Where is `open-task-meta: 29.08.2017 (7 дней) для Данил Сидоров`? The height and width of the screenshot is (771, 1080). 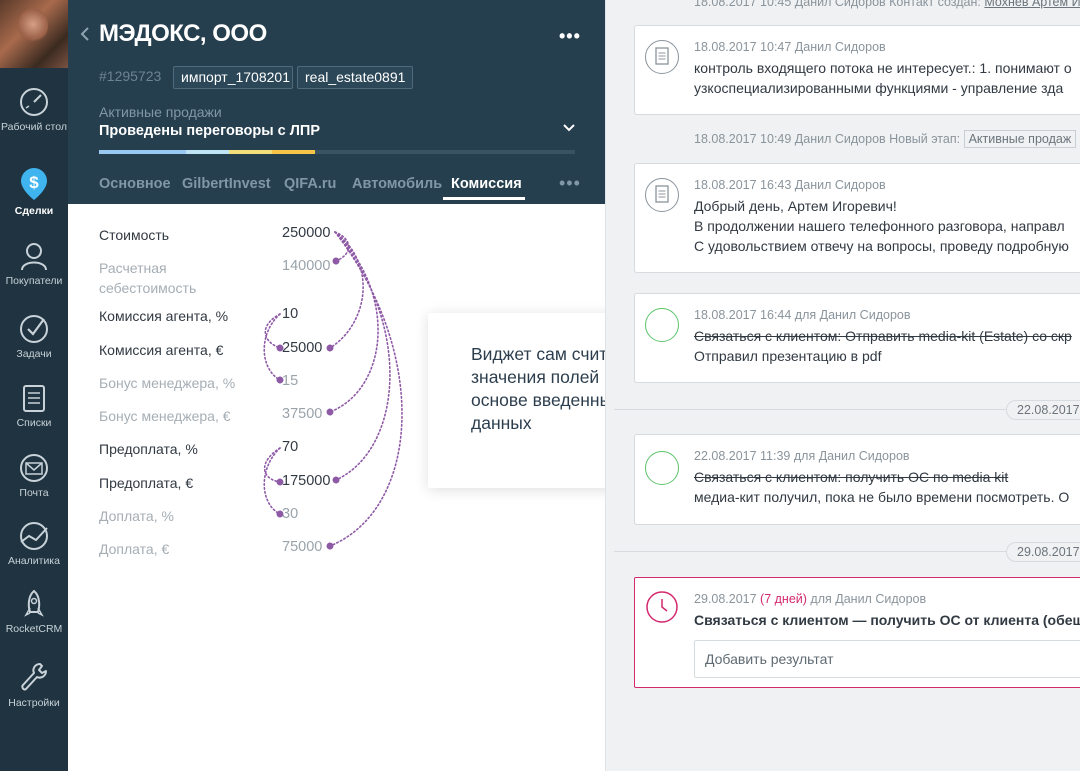
open-task-meta: 29.08.2017 (7 дней) для Данил Сидоров is located at coordinates (810, 599).